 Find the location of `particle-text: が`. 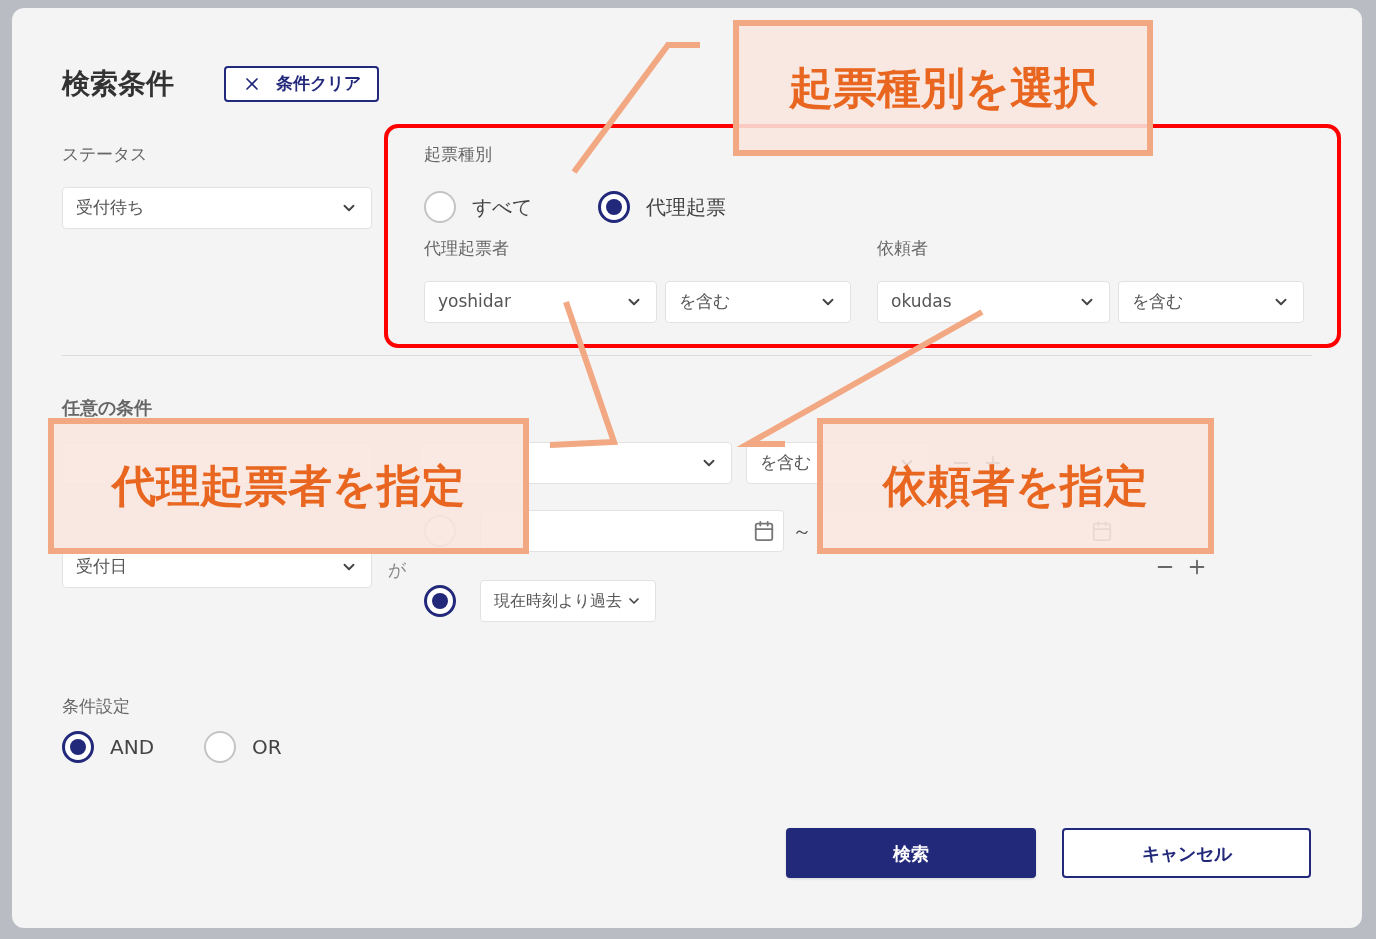

particle-text: が is located at coordinates (397, 568).